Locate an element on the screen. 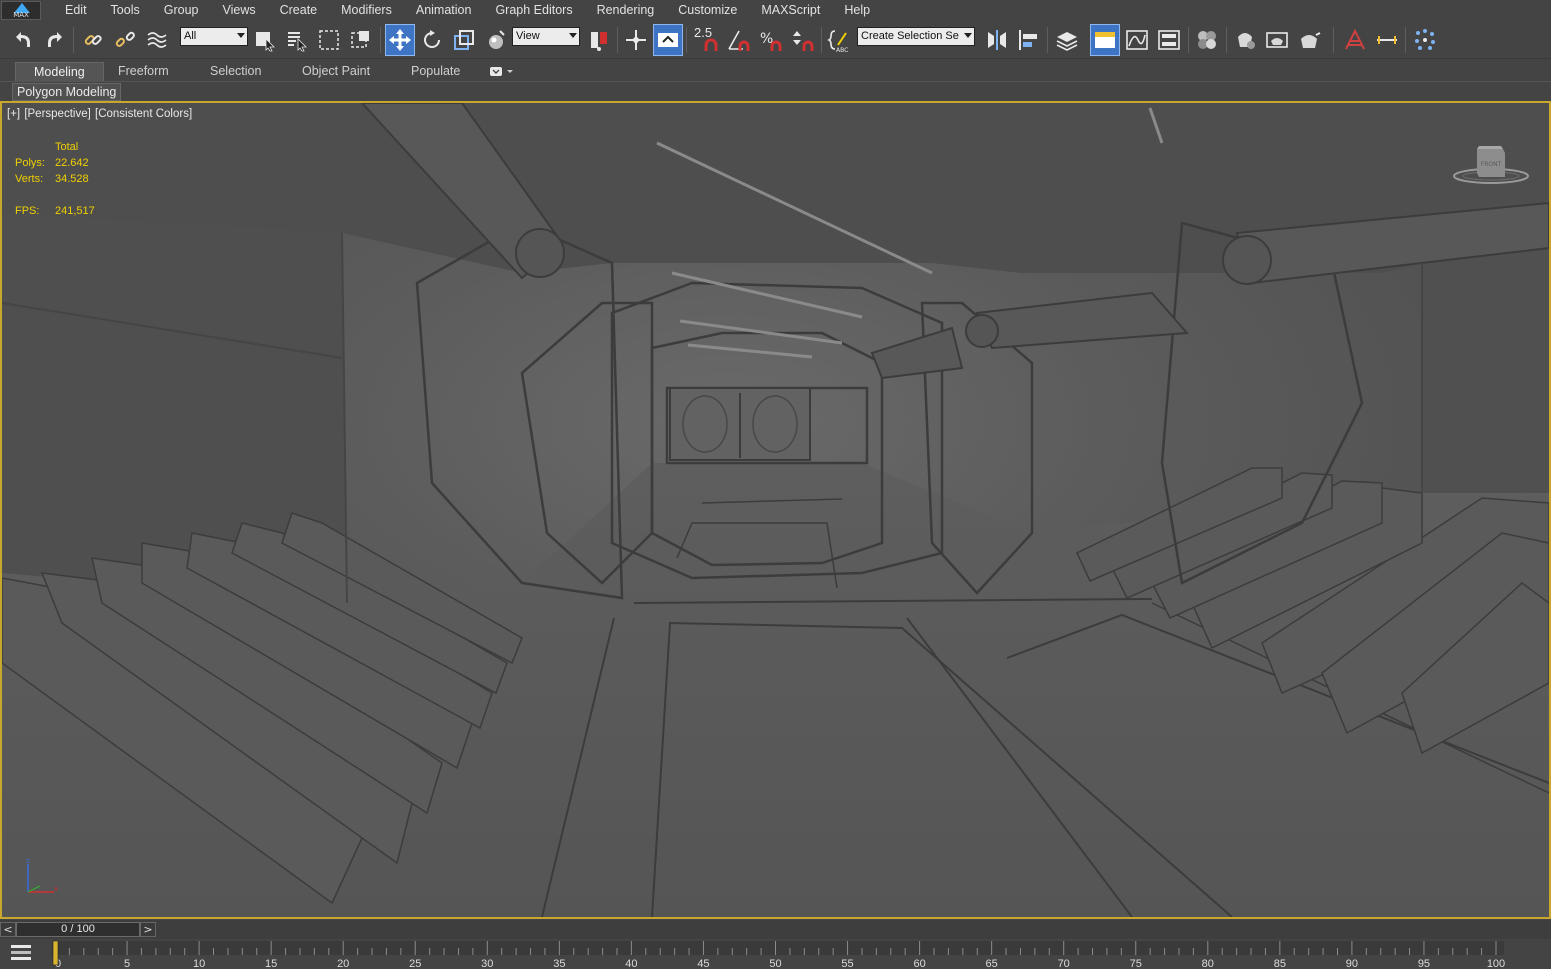 The height and width of the screenshot is (969, 1551). track-label: 90 is located at coordinates (1352, 963).